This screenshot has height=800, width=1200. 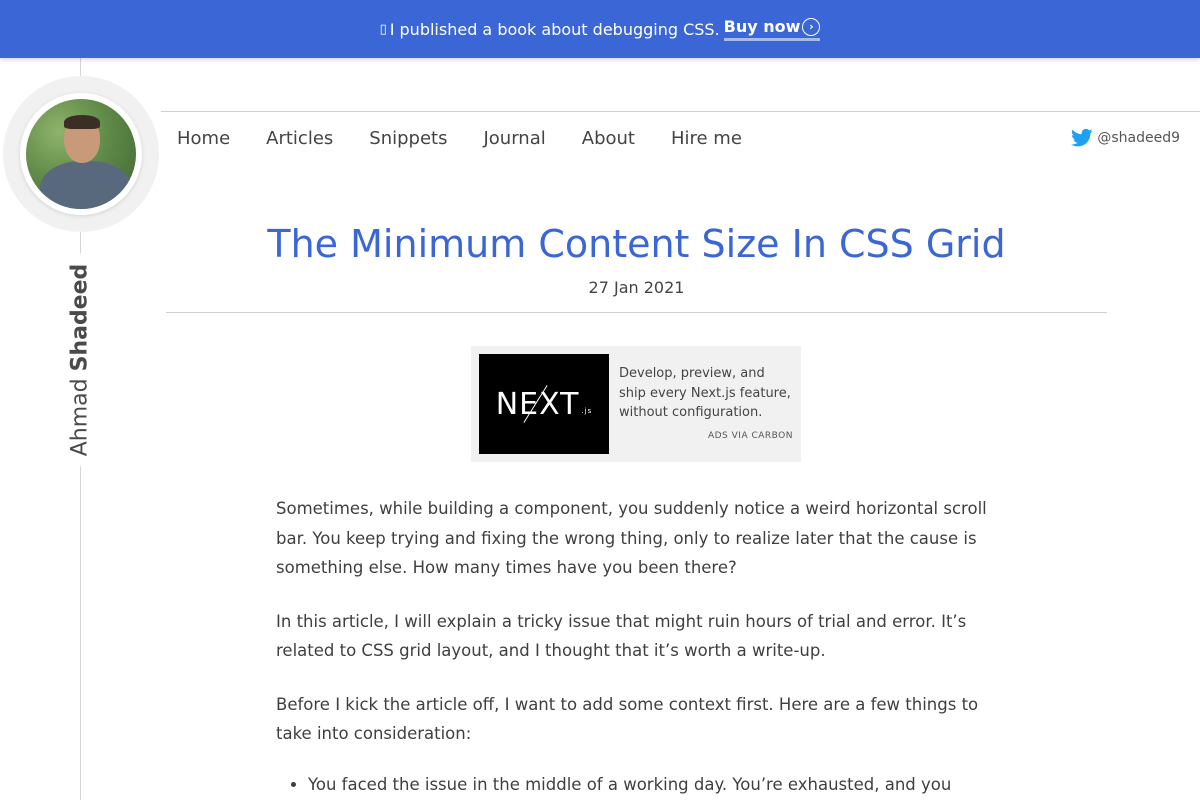 I want to click on nav-item-home: Home, so click(x=203, y=138).